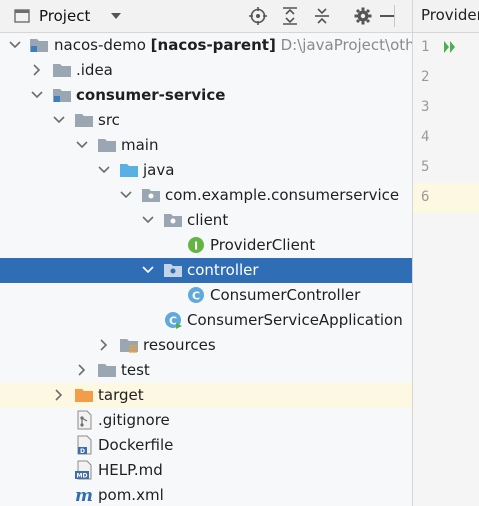 The height and width of the screenshot is (506, 479). Describe the element at coordinates (258, 16) in the screenshot. I see `locate-file-icon` at that location.